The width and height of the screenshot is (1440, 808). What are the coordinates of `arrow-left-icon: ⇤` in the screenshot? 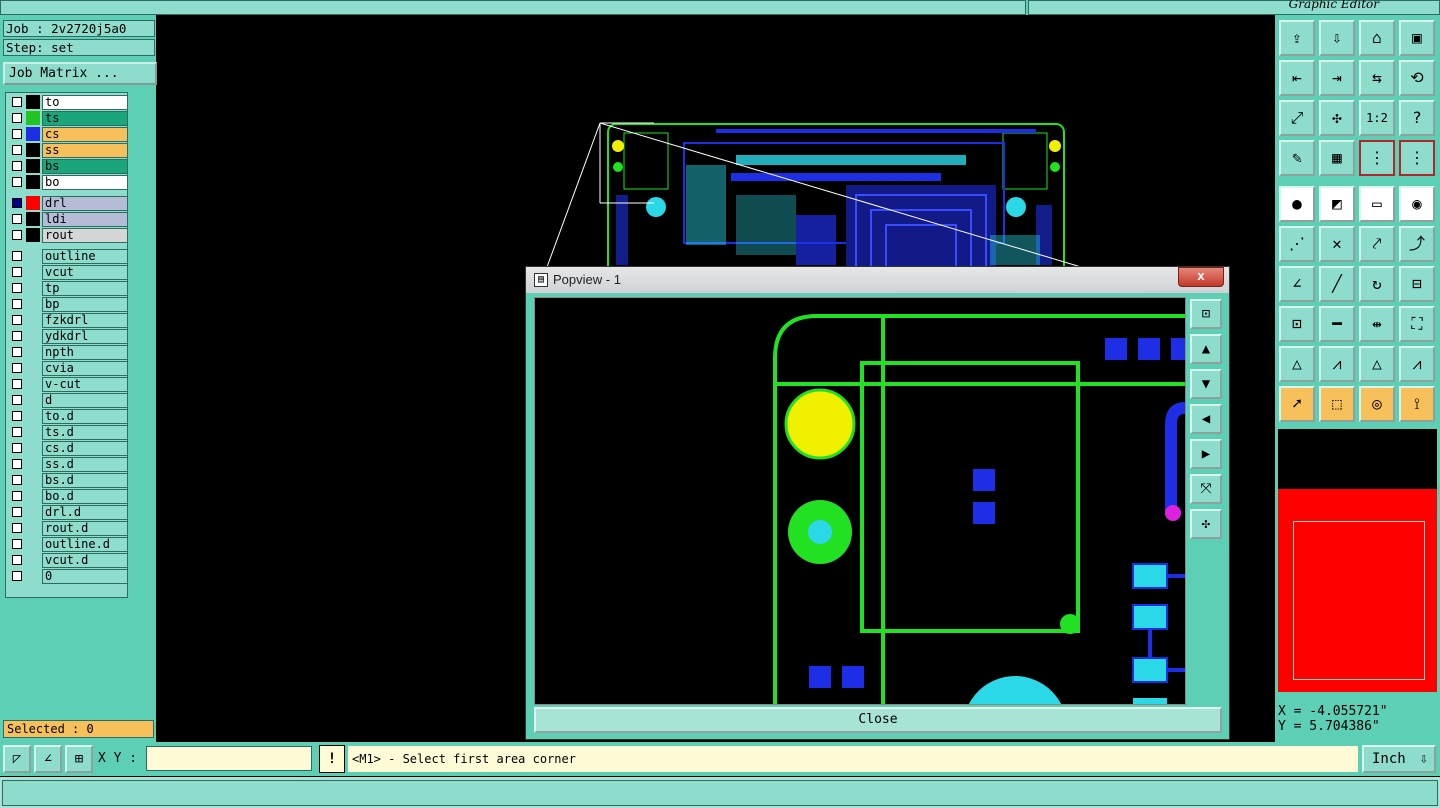 It's located at (1297, 78).